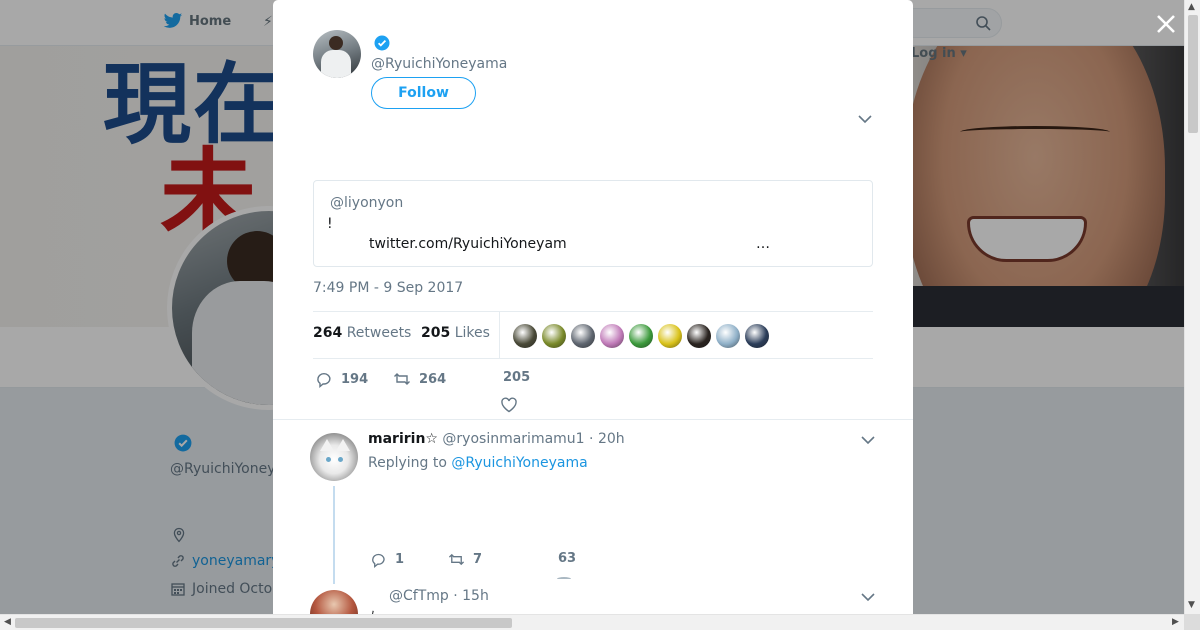 This screenshot has width=1200, height=630. I want to click on reply-time: · 15h, so click(471, 596).